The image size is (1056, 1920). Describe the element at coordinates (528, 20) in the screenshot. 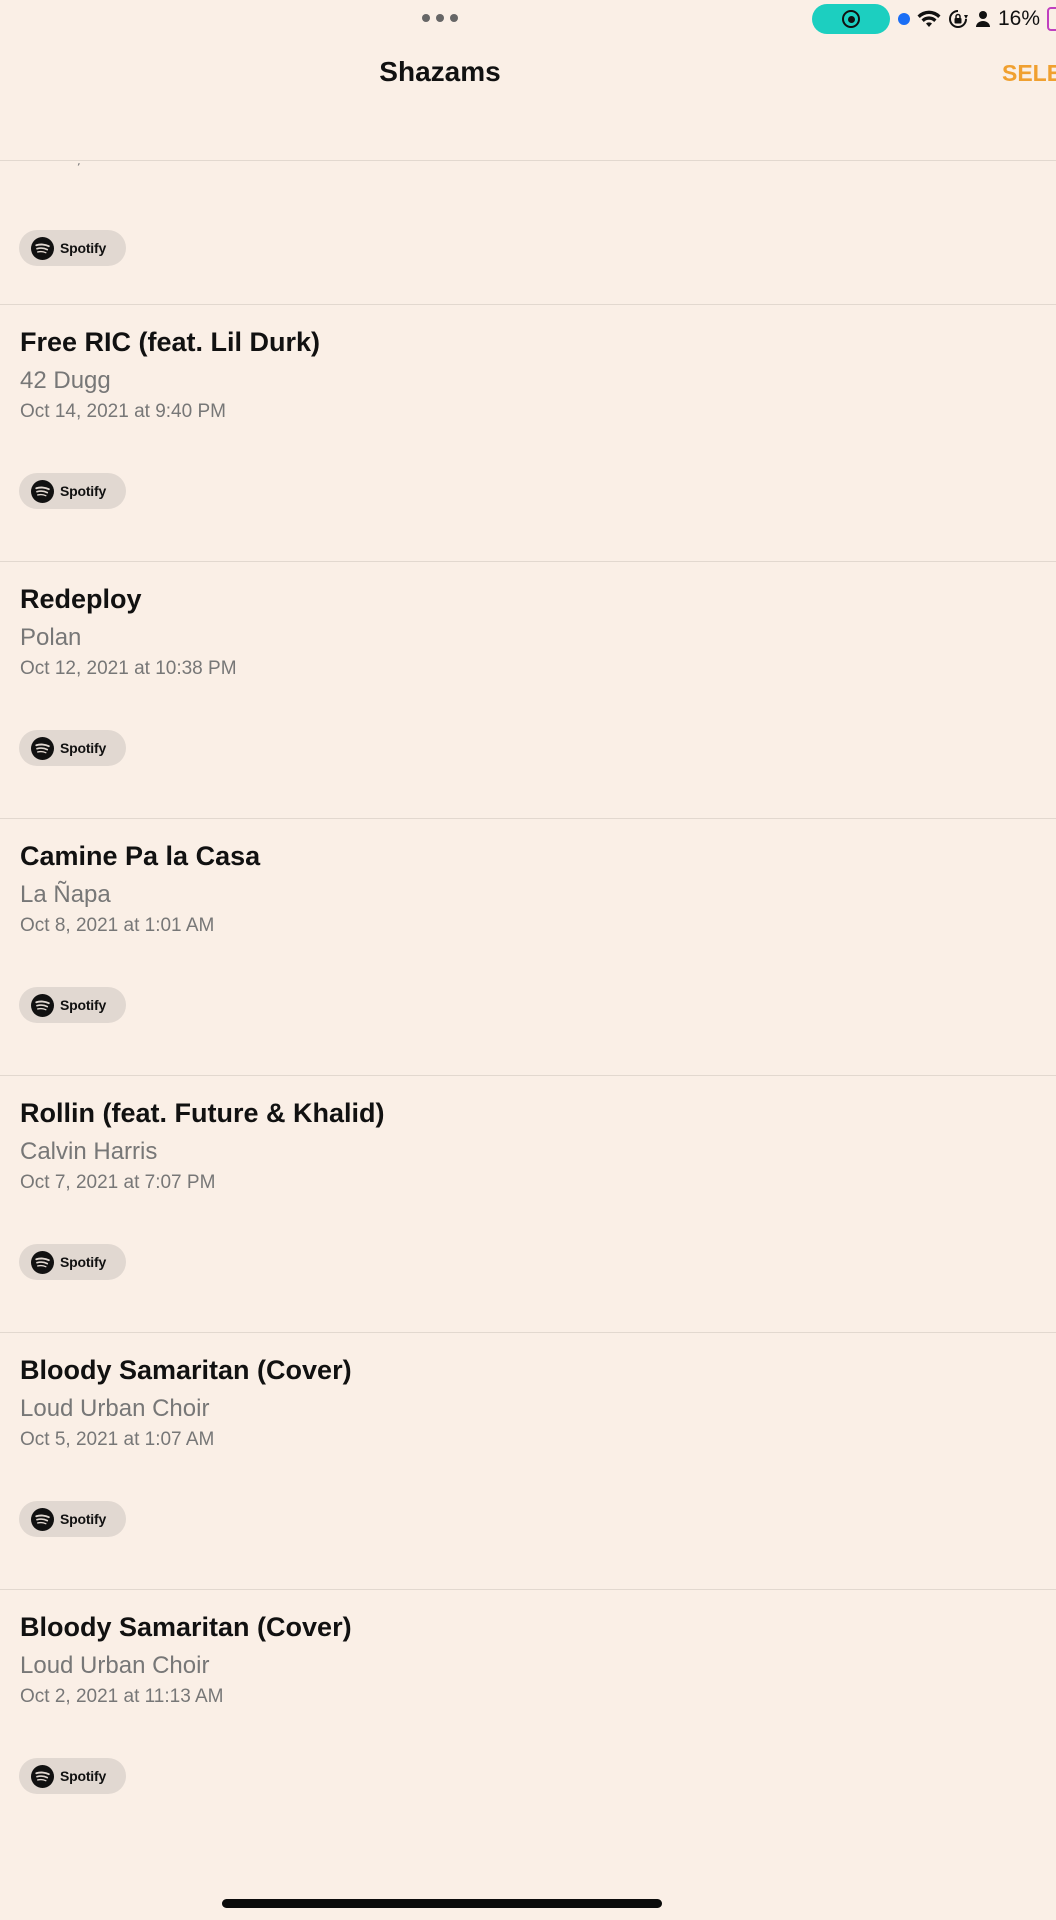

I see `status-bar: 16%` at that location.